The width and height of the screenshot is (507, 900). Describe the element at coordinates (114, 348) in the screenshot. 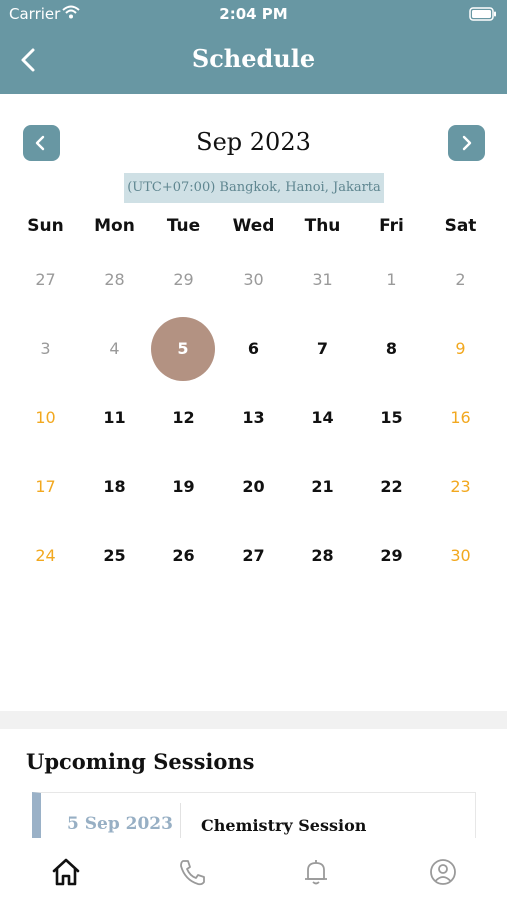

I see `calendar-day: 4` at that location.